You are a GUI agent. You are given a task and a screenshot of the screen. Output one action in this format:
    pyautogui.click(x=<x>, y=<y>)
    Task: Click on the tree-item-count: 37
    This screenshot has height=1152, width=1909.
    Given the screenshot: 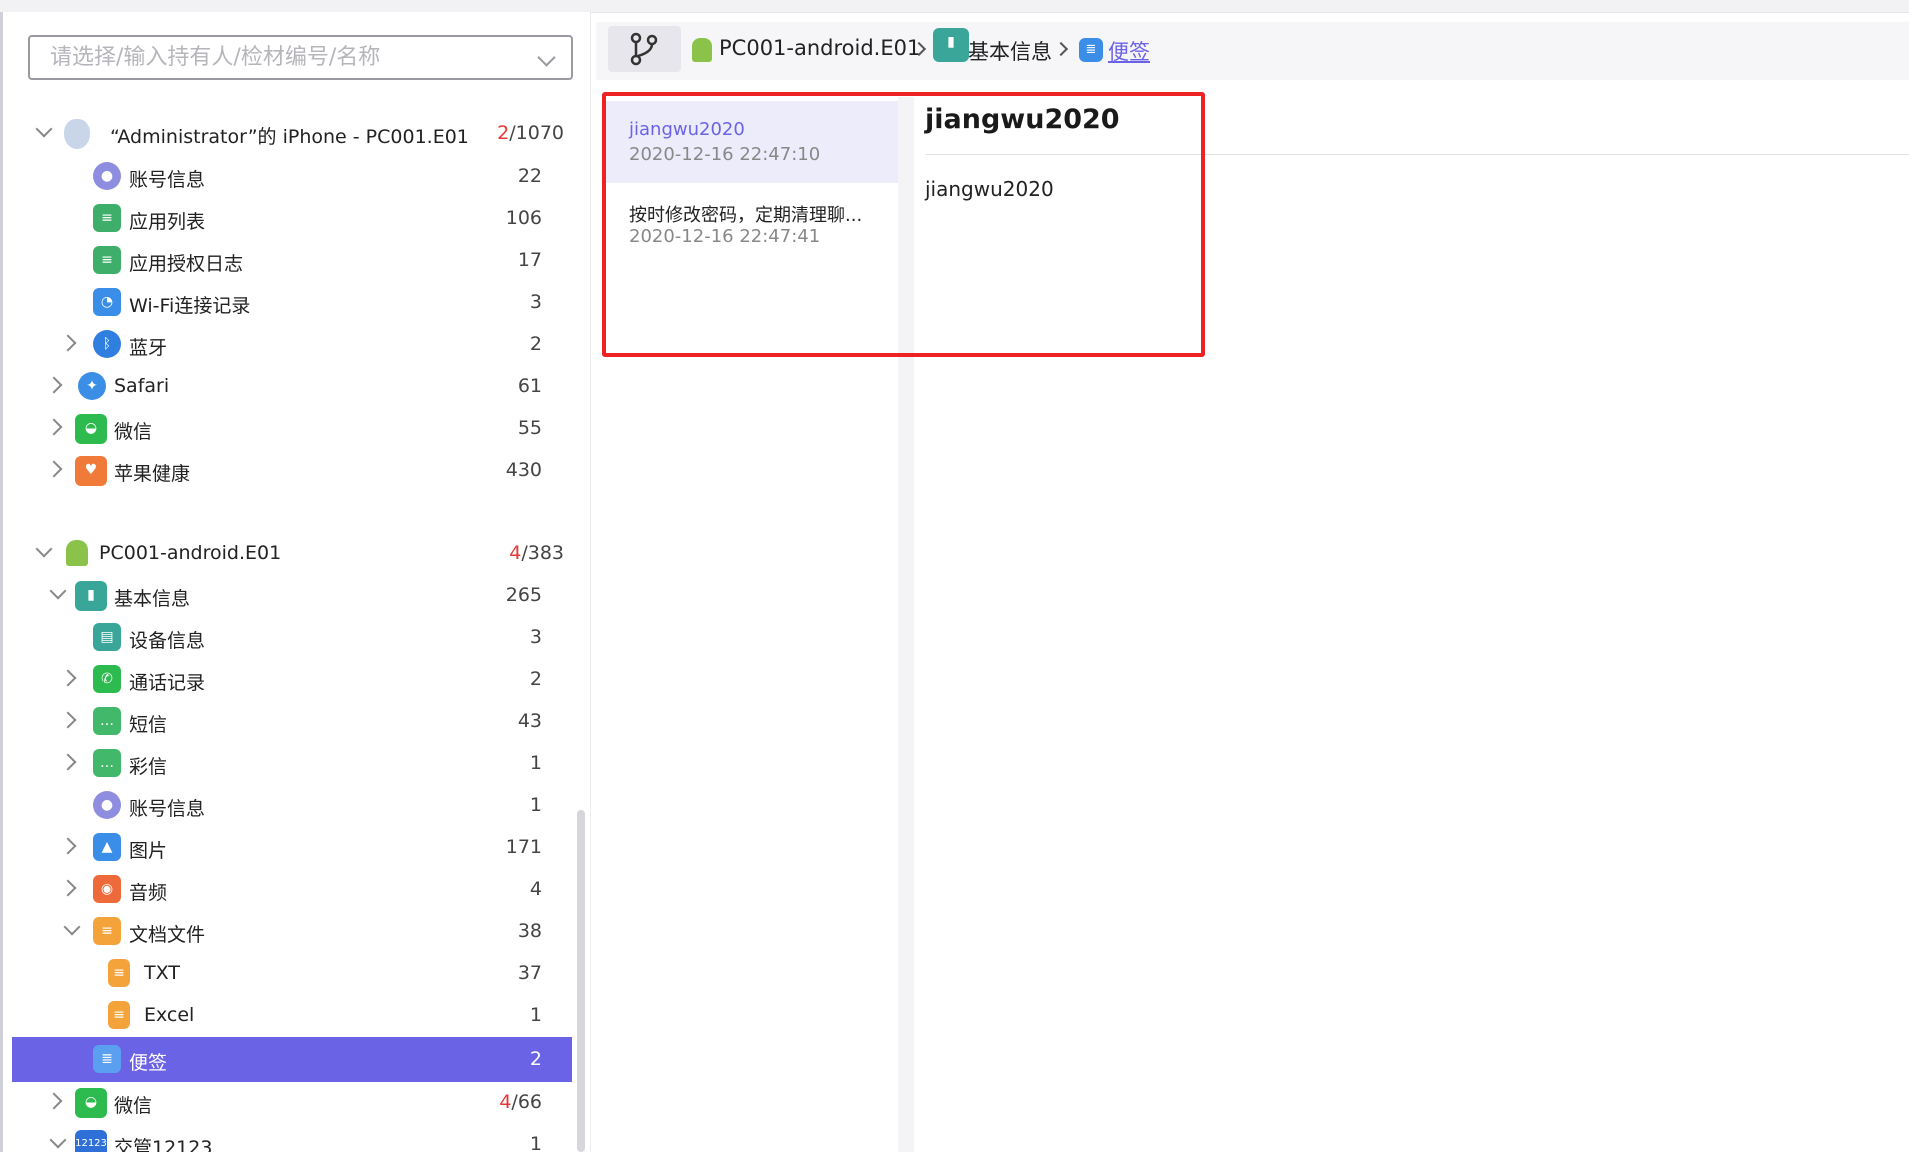 What is the action you would take?
    pyautogui.click(x=529, y=973)
    